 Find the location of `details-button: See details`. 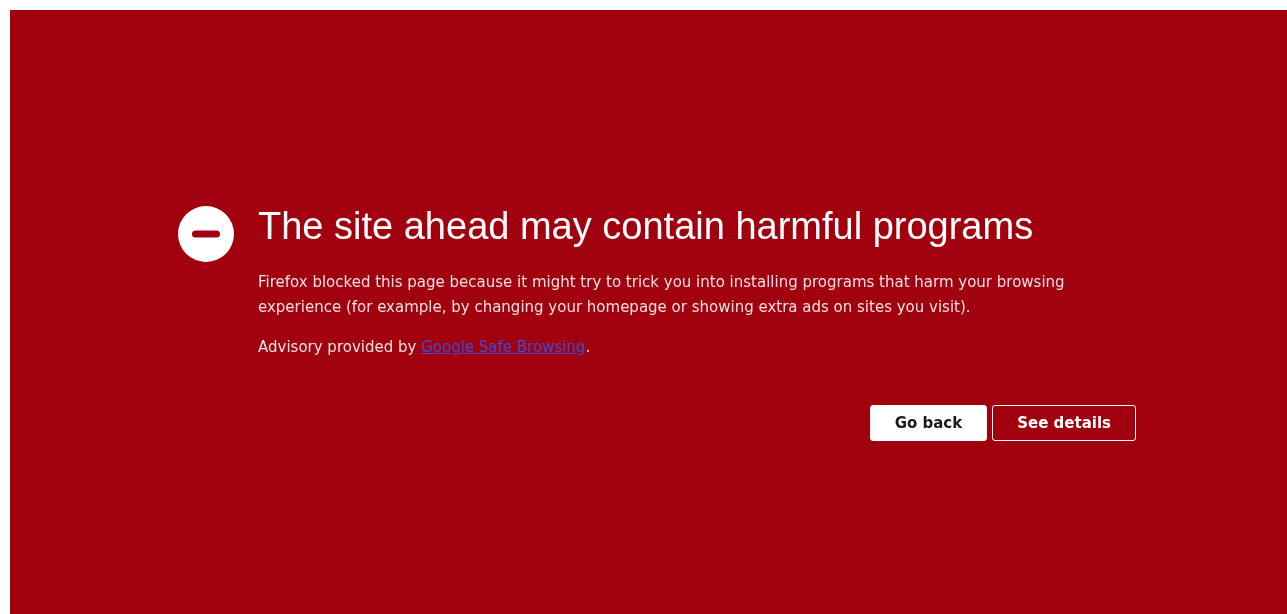

details-button: See details is located at coordinates (1064, 423).